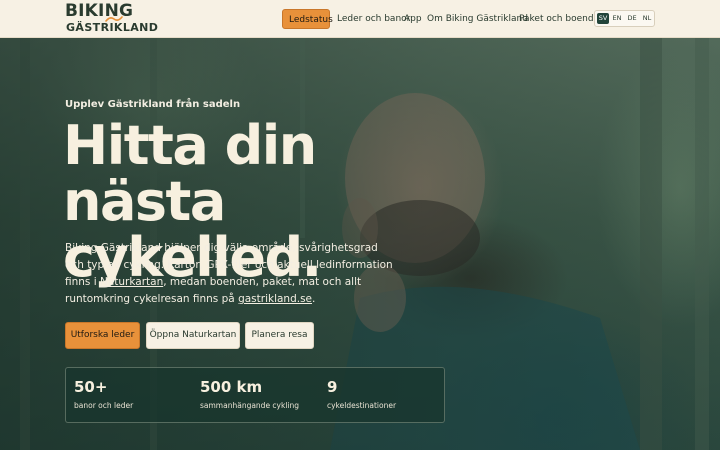 The height and width of the screenshot is (450, 720). Describe the element at coordinates (603, 18) in the screenshot. I see `lang-sv: SV` at that location.